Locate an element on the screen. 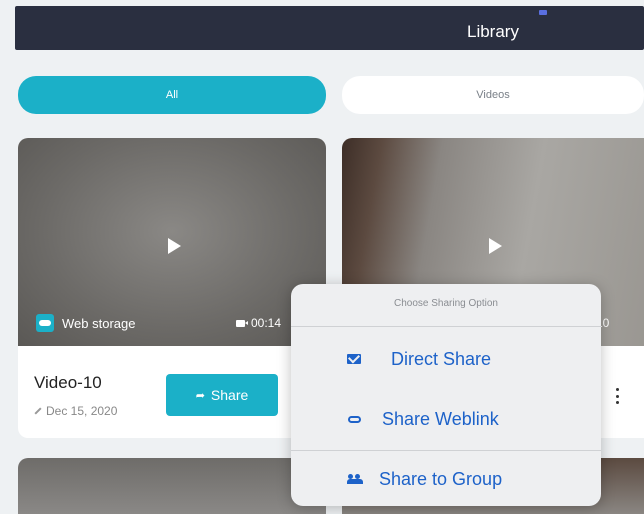 Image resolution: width=644 pixels, height=514 pixels. option-share-weblink: Share Weblink is located at coordinates (446, 419).